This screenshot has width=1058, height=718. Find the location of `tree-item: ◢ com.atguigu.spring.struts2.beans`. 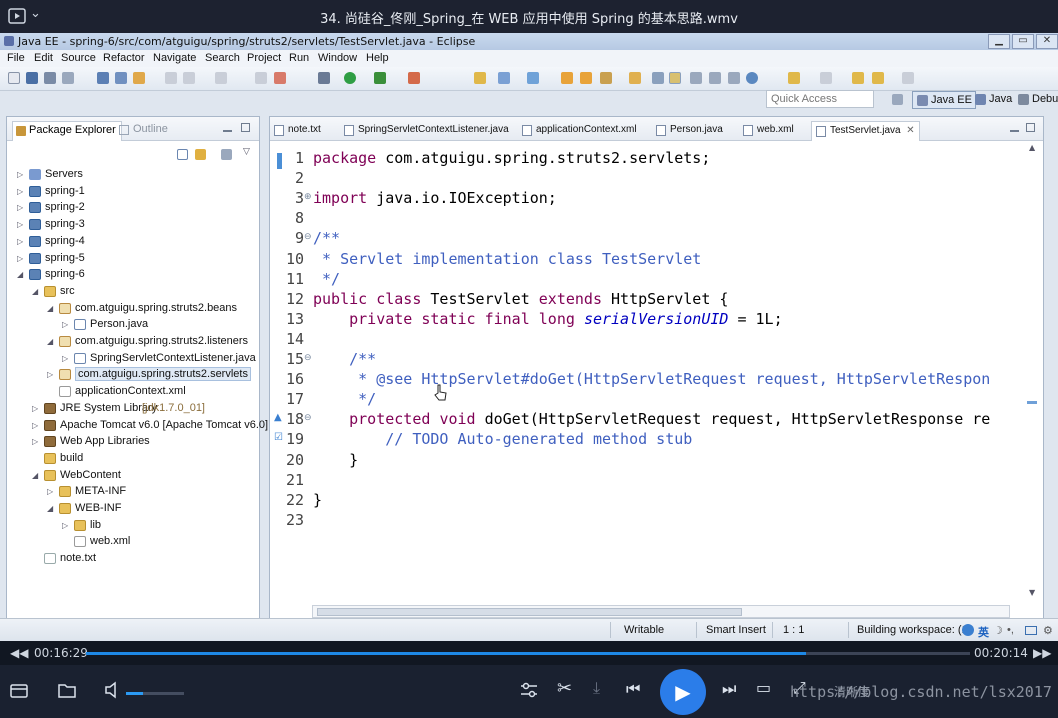

tree-item: ◢ com.atguigu.spring.struts2.beans is located at coordinates (132, 309).